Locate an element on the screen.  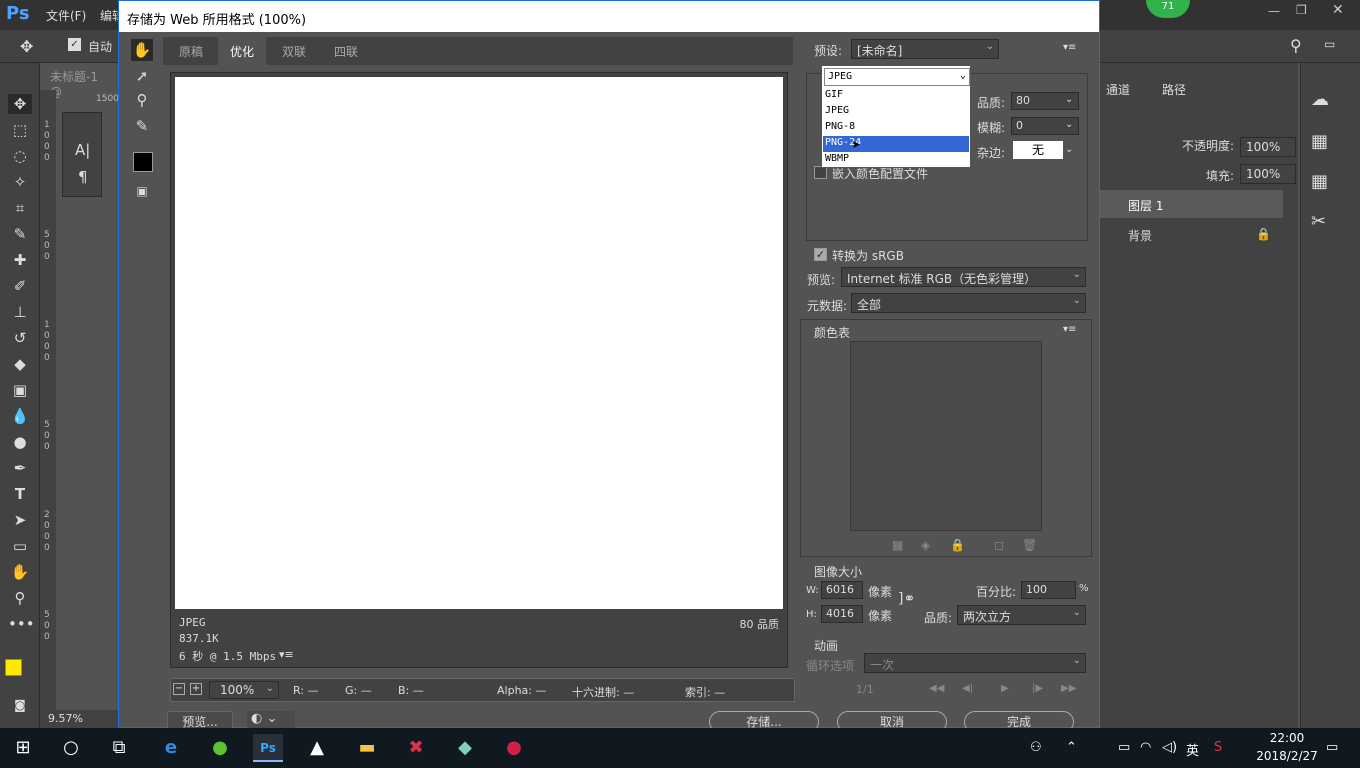
document-tab: 未标题-1 @ is located at coordinates (80, 81).